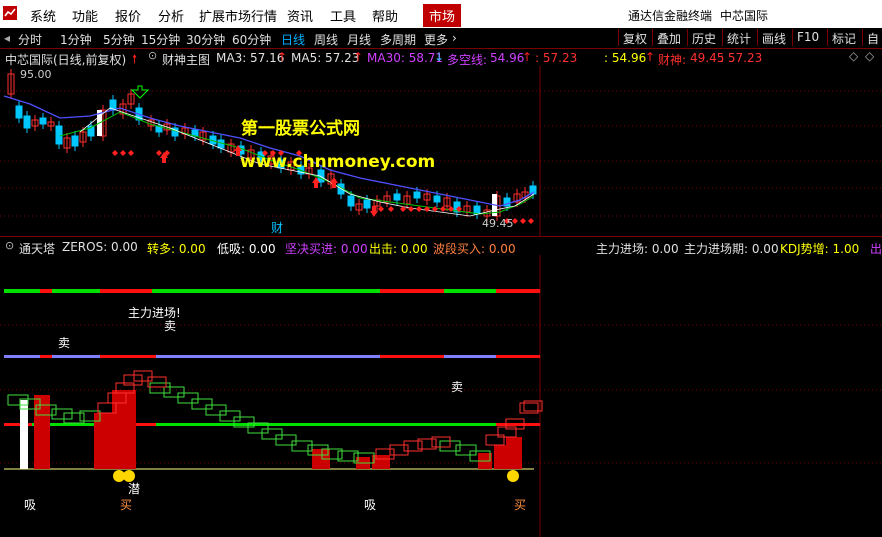 The height and width of the screenshot is (537, 882). What do you see at coordinates (205, 39) in the screenshot?
I see `period-30min: 30分钟` at bounding box center [205, 39].